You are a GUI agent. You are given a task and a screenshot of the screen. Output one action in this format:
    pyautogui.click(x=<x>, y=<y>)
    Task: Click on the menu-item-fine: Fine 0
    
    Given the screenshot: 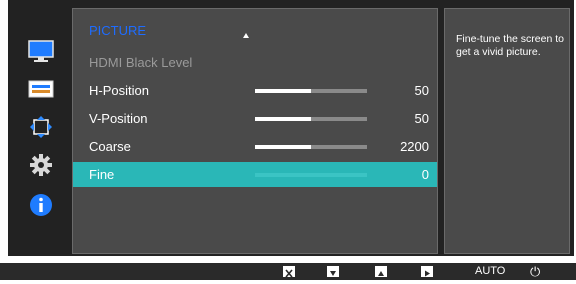 What is the action you would take?
    pyautogui.click(x=255, y=174)
    